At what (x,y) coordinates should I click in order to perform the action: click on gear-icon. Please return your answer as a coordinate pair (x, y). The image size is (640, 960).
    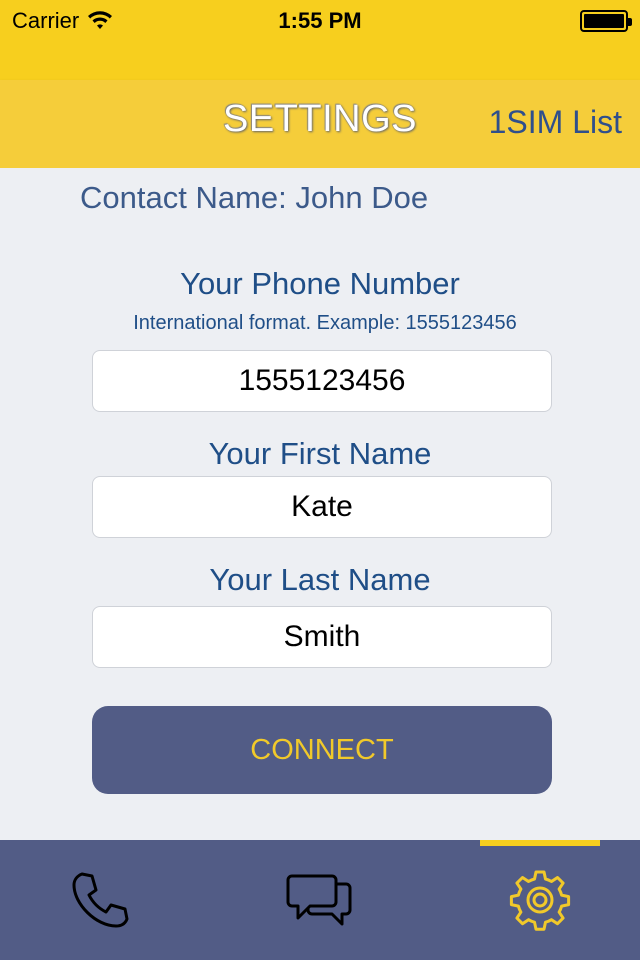
    Looking at the image, I should click on (540, 900).